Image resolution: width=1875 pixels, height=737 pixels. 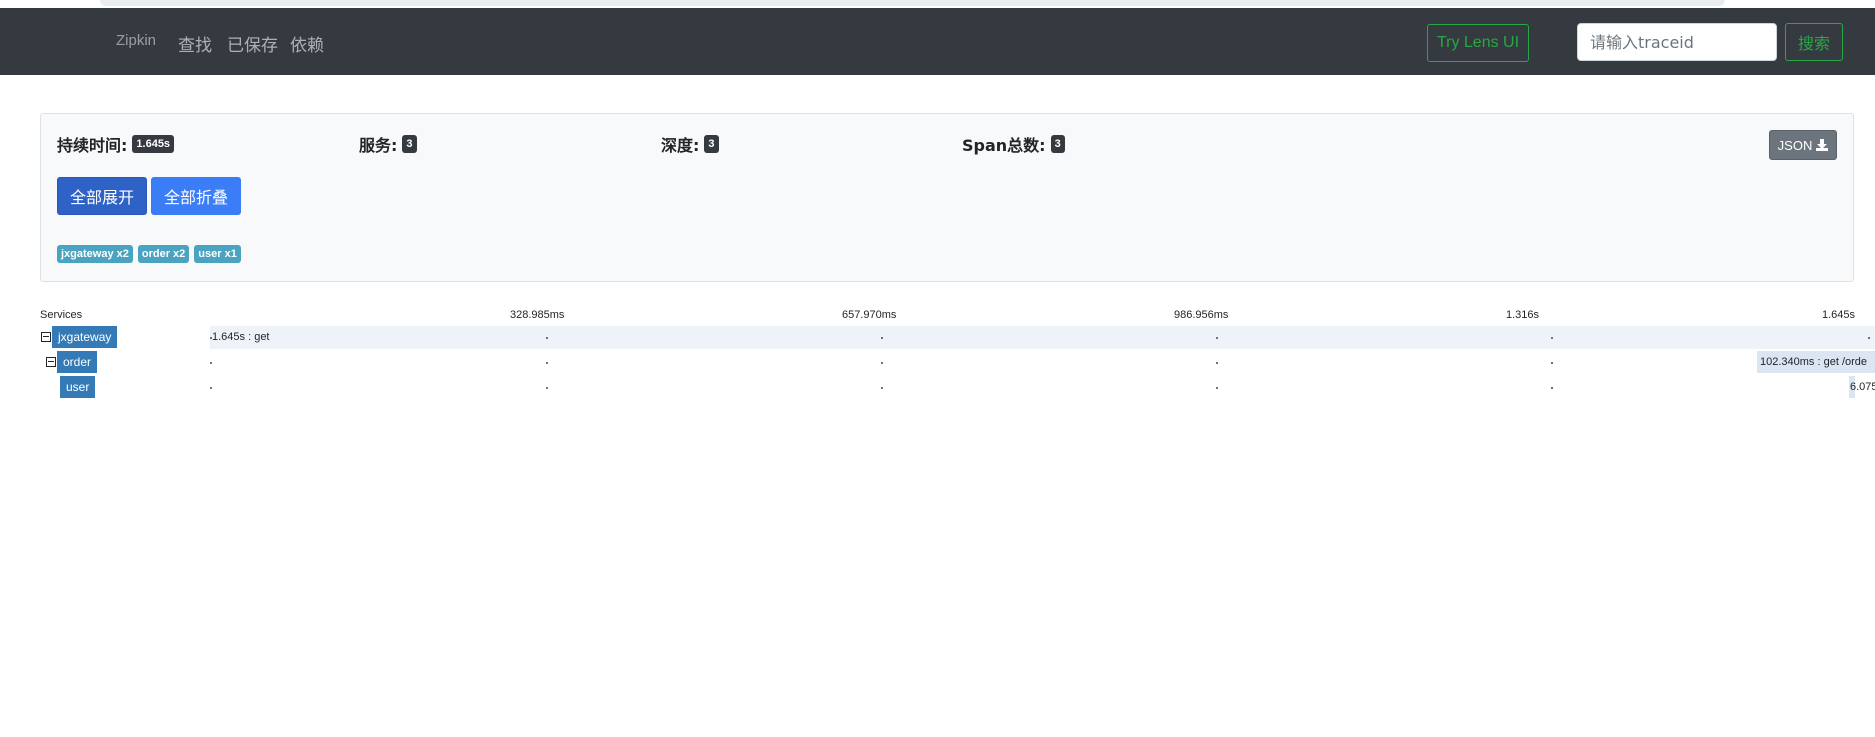 What do you see at coordinates (163, 254) in the screenshot?
I see `service-badge-order: order x2` at bounding box center [163, 254].